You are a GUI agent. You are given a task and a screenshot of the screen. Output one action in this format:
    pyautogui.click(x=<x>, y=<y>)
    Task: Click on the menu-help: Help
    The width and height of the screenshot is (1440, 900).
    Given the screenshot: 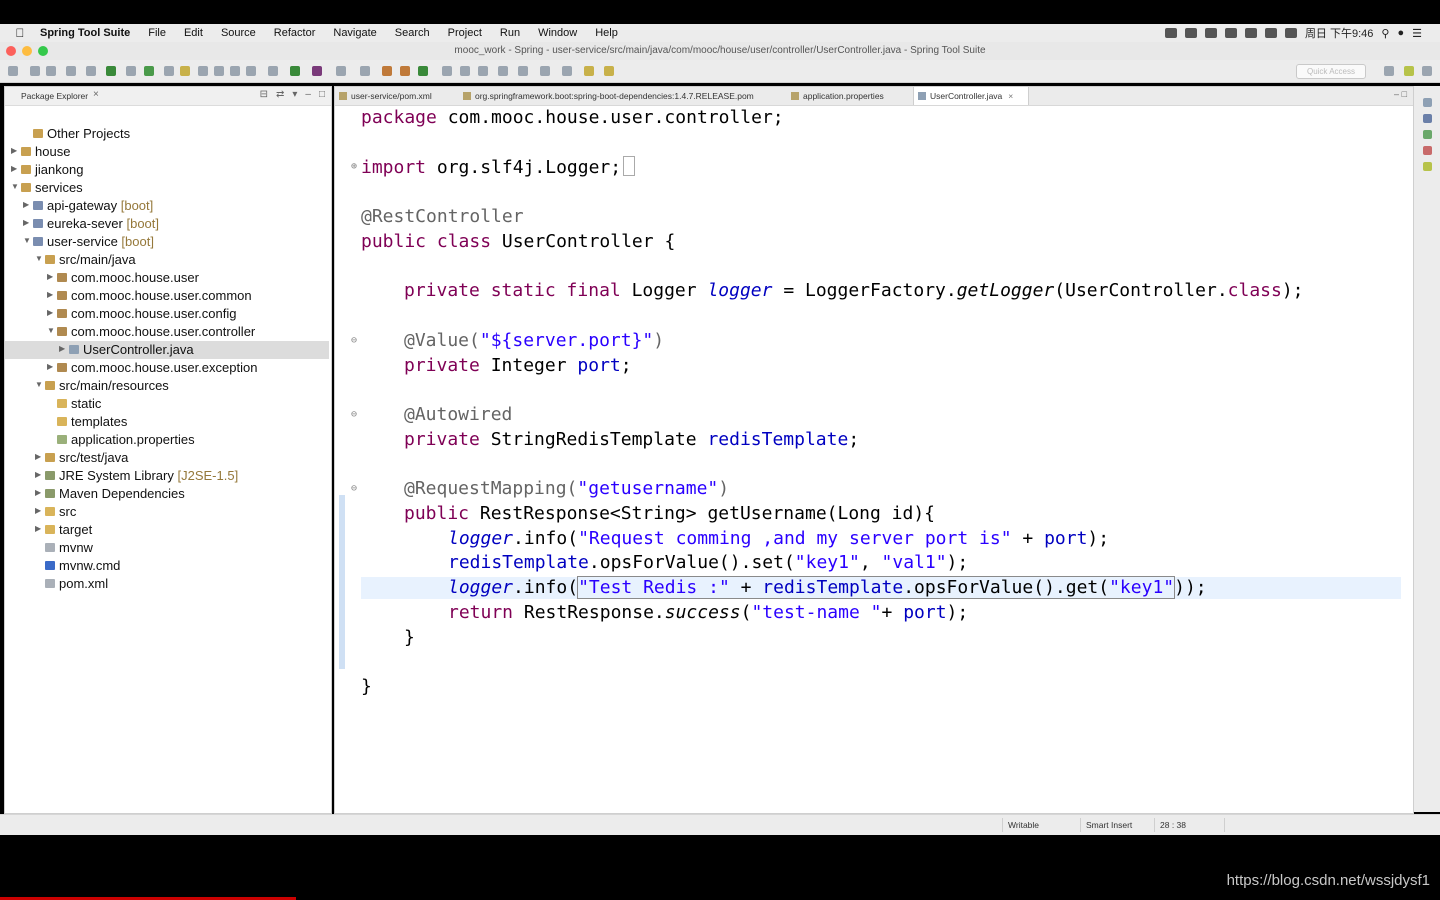 What is the action you would take?
    pyautogui.click(x=606, y=33)
    